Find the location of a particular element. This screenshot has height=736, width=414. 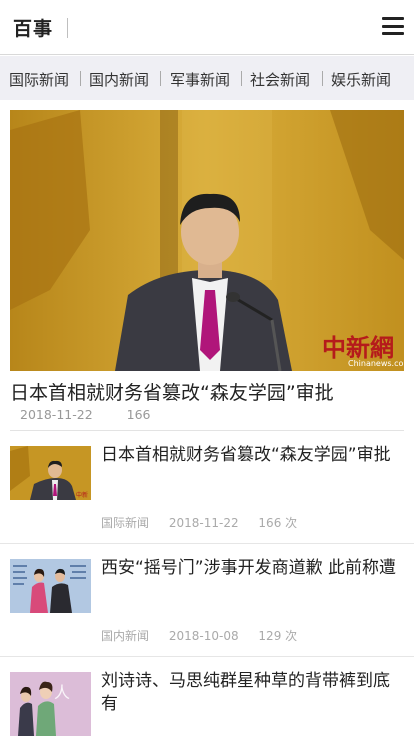

news-title: 刘诗诗、马思纯群星种草的背带裤到底有 is located at coordinates (251, 693).